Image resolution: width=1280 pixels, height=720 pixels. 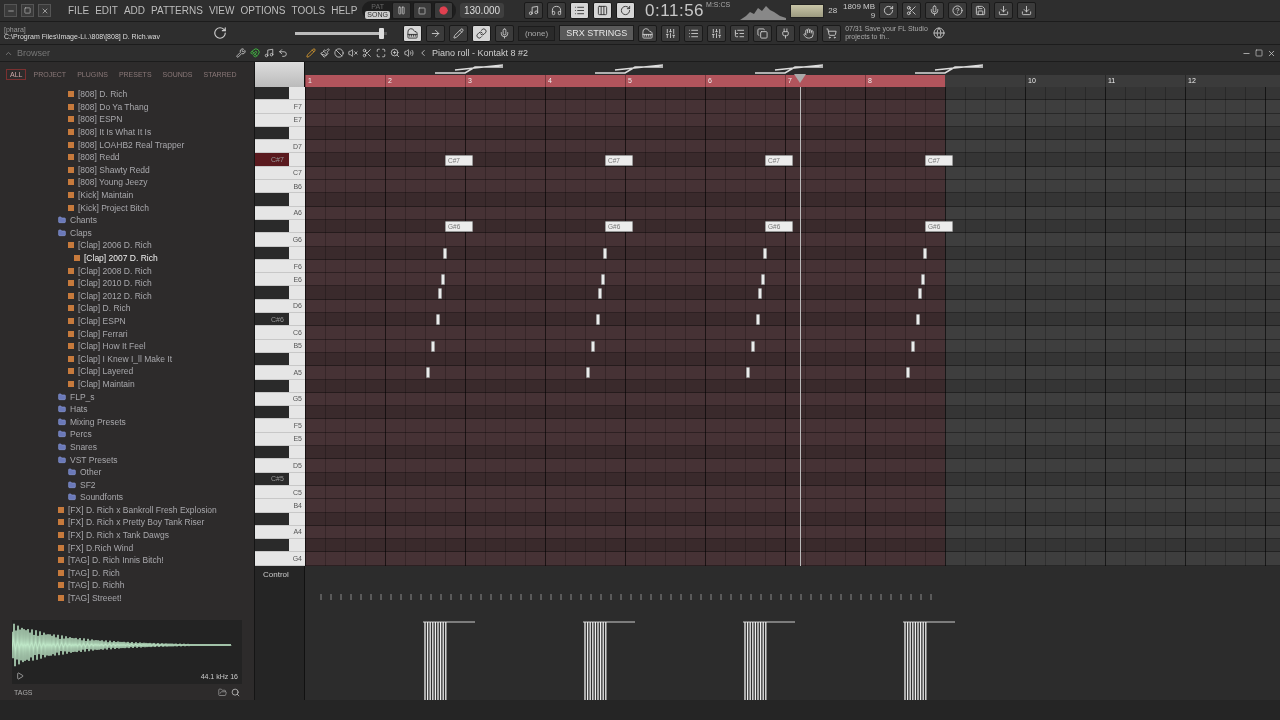 I want to click on maximize-icon, so click(x=1259, y=53).